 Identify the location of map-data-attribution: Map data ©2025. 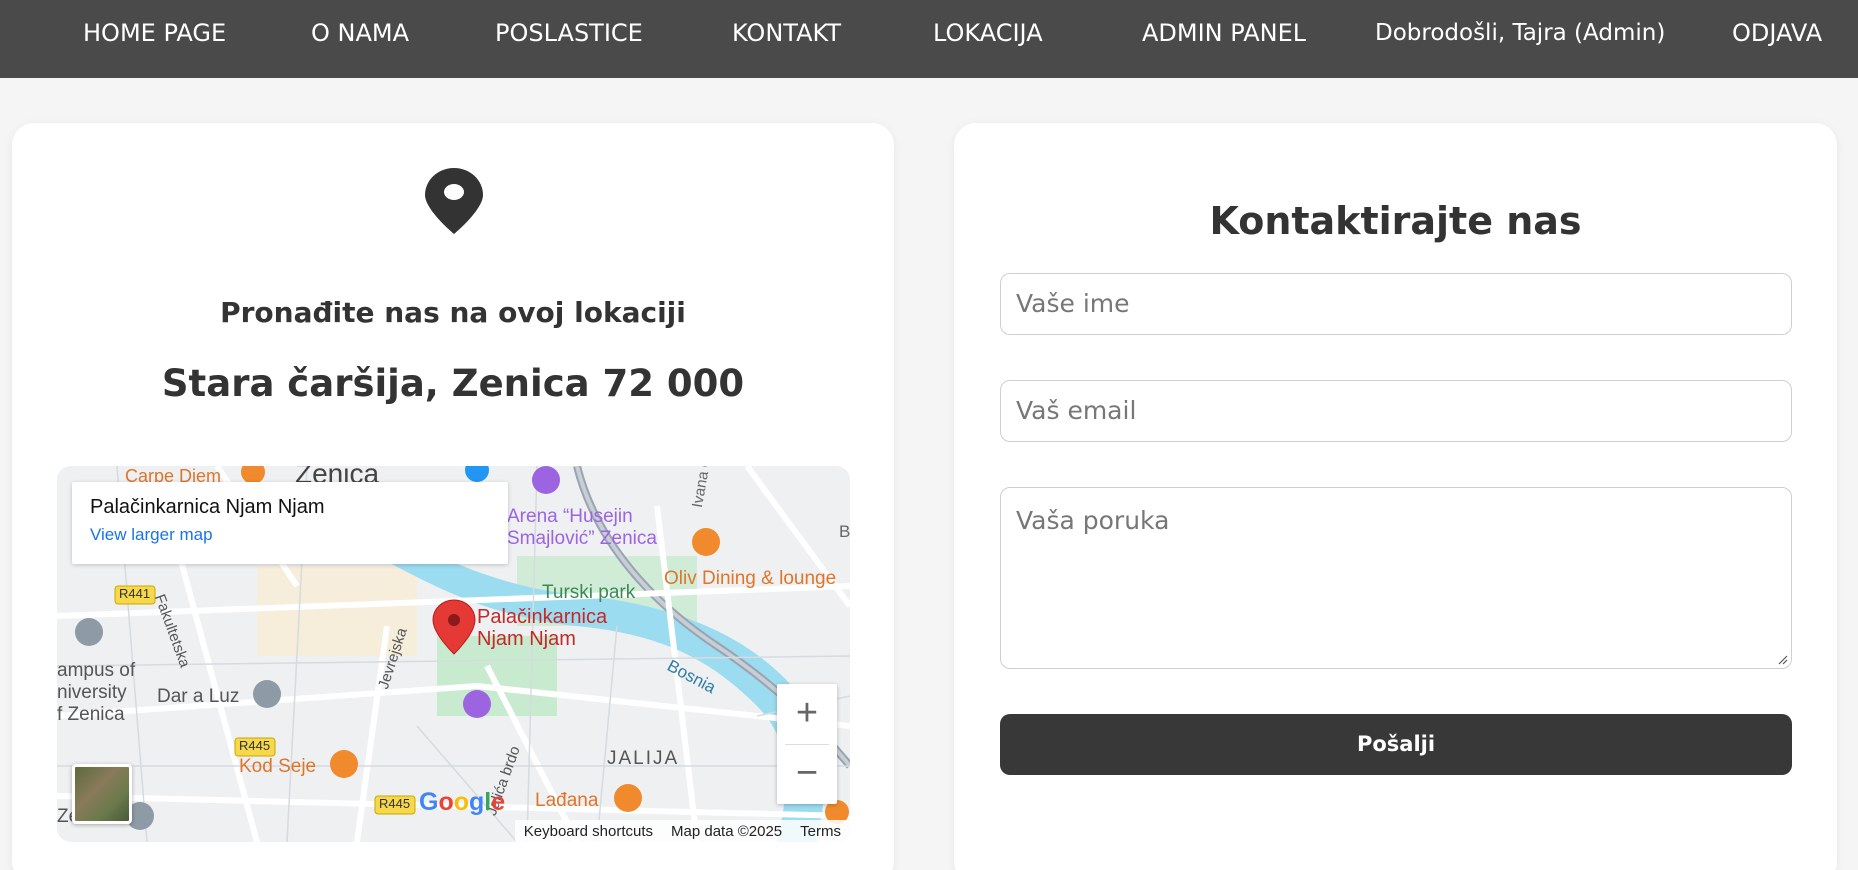
(727, 831).